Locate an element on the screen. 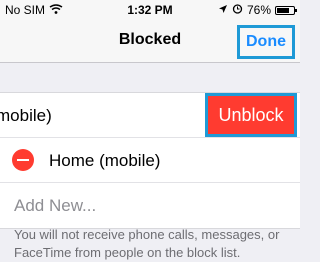 The image size is (320, 262). done-button: Done is located at coordinates (266, 42).